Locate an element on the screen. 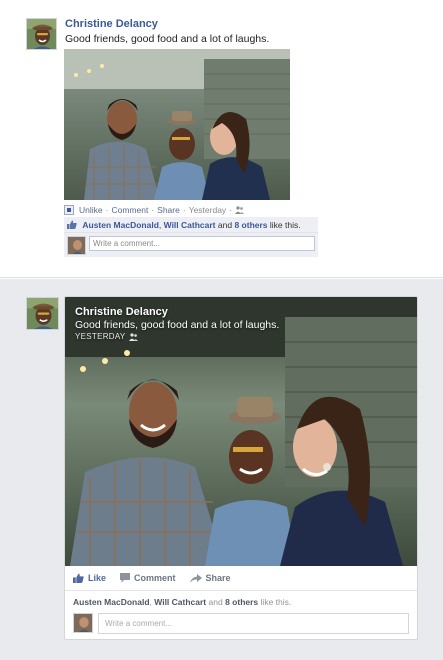 This screenshot has height=660, width=443. share-link: Share is located at coordinates (168, 210).